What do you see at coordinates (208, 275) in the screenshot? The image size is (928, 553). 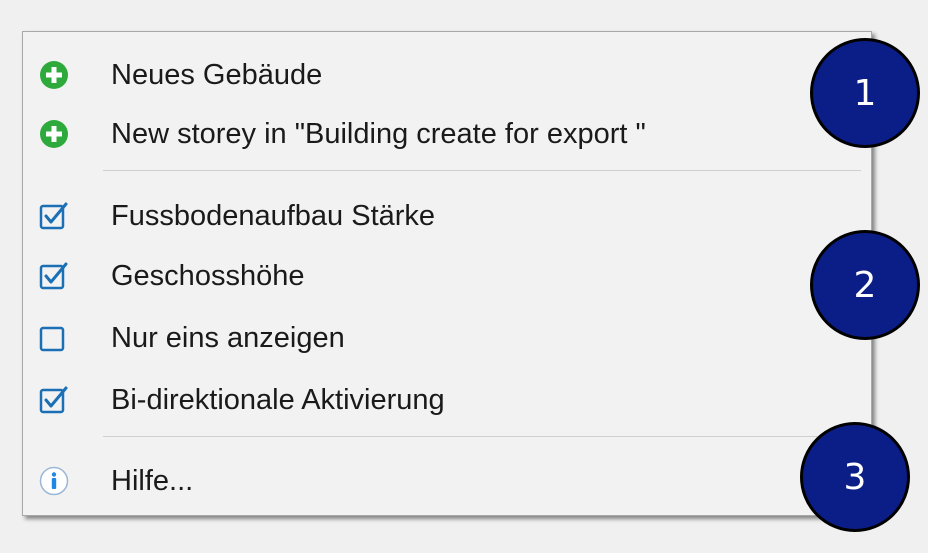 I see `menu-item-label: Geschosshöhe` at bounding box center [208, 275].